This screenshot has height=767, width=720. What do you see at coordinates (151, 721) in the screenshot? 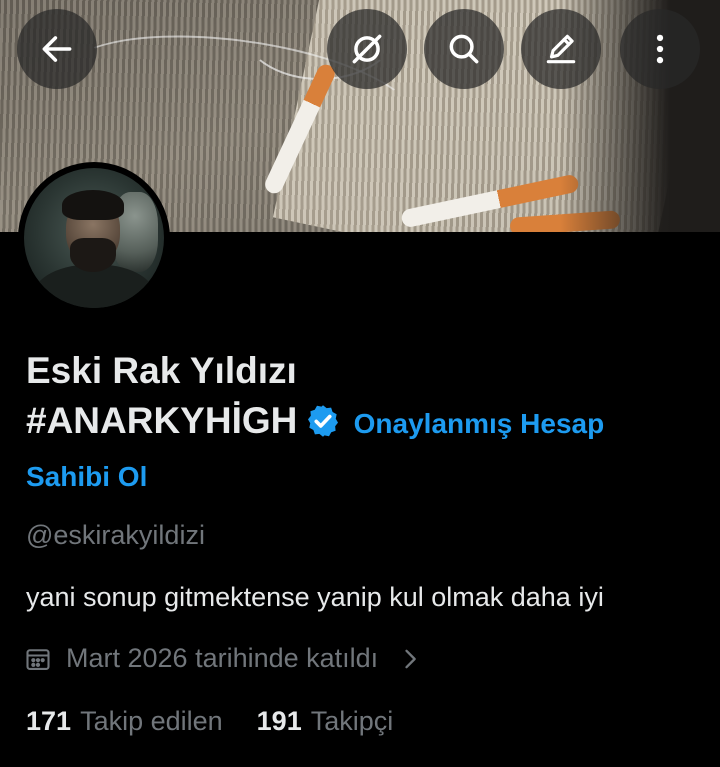
I see `following-label: Takip edilen` at bounding box center [151, 721].